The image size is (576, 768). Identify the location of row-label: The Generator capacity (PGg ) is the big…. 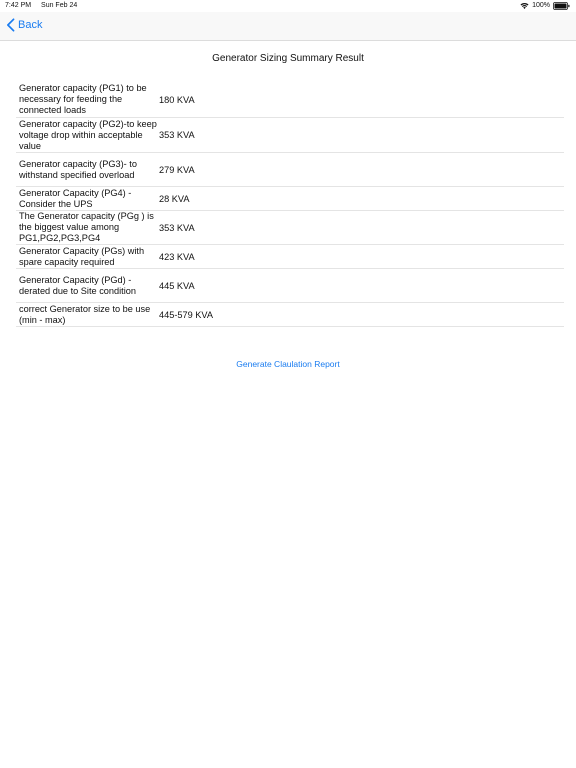
(86, 227).